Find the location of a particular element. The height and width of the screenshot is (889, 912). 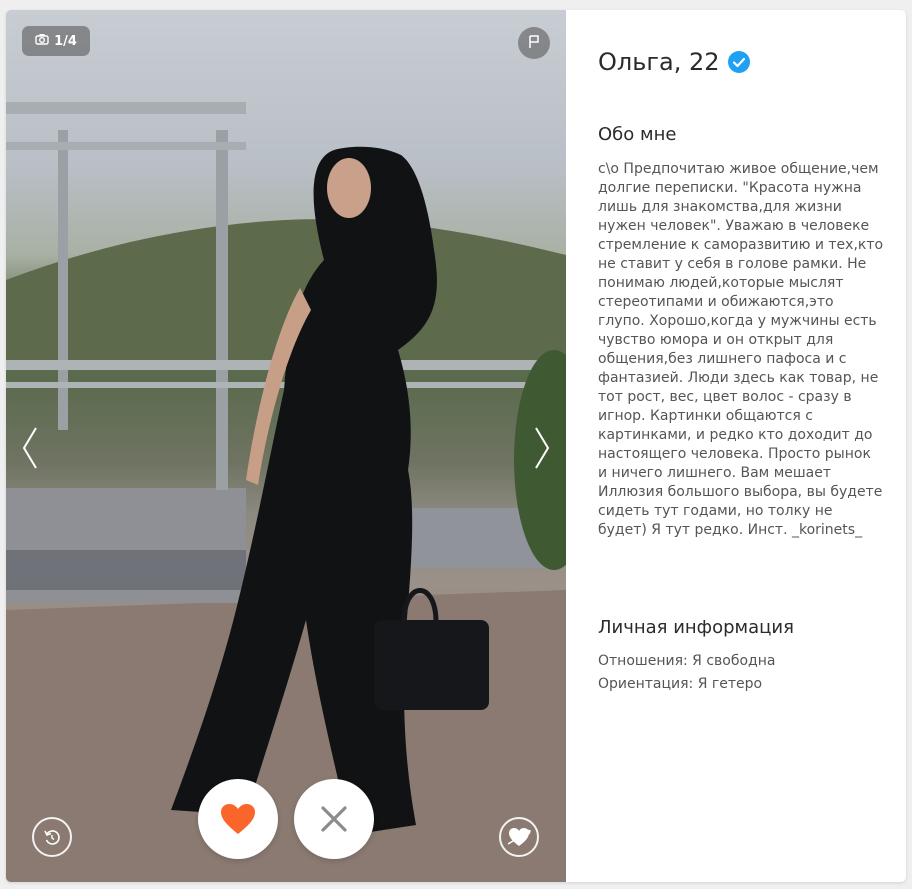

undo-icon is located at coordinates (52, 837).